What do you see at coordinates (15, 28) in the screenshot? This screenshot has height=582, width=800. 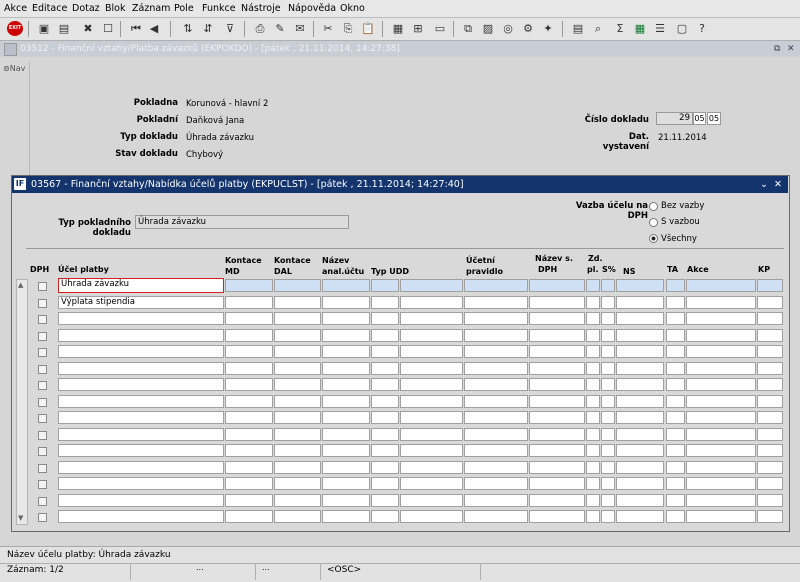 I see `exit-icon: EXIT` at bounding box center [15, 28].